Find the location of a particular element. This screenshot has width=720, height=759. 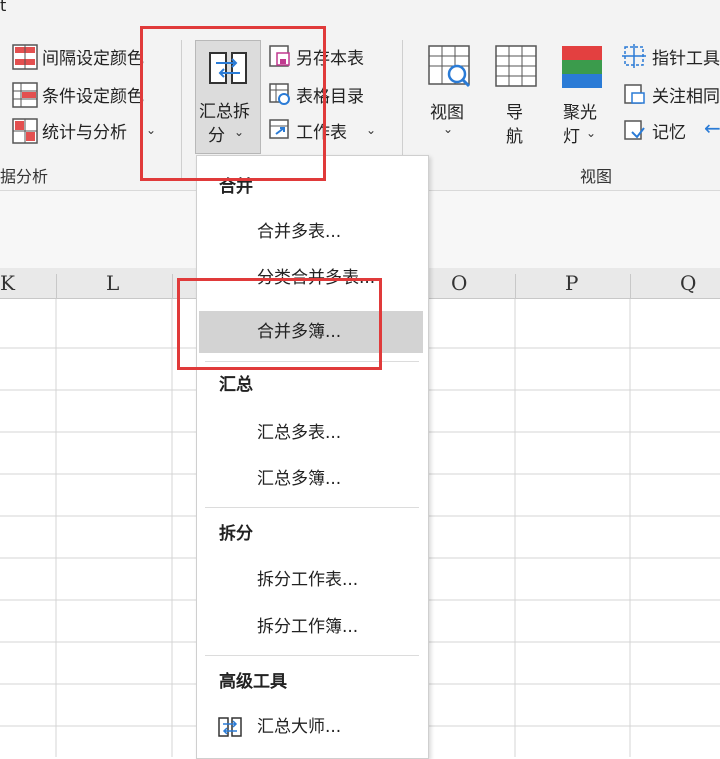

spotlight-icon is located at coordinates (582, 67).